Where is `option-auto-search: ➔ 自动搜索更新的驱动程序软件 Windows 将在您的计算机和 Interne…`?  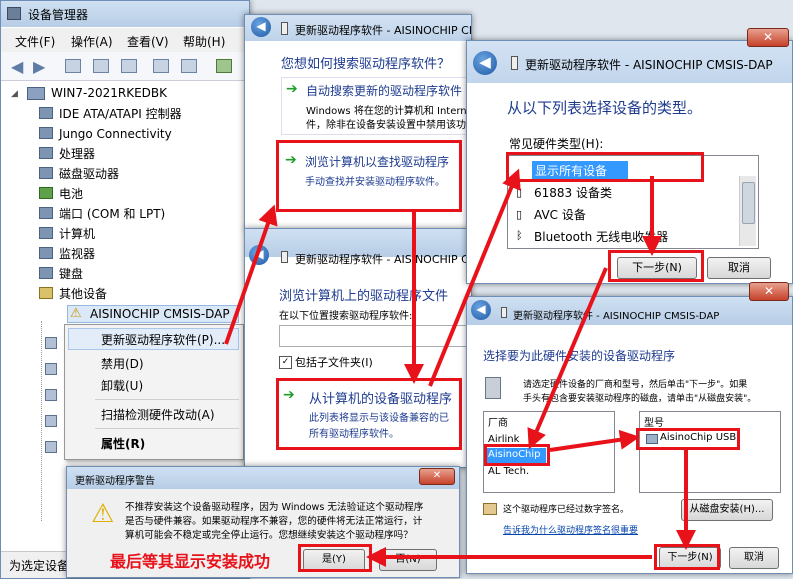
option-auto-search: ➔ 自动搜索更新的驱动程序软件 Windows 将在您的计算机和 Interne… is located at coordinates (376, 106).